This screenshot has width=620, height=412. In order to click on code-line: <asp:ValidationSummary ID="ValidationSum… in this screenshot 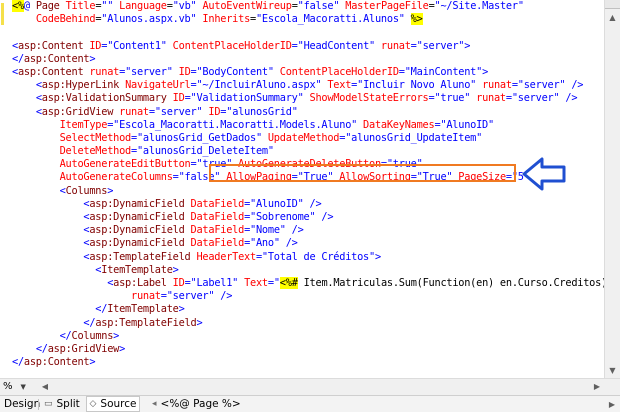, I will do `click(308, 98)`.